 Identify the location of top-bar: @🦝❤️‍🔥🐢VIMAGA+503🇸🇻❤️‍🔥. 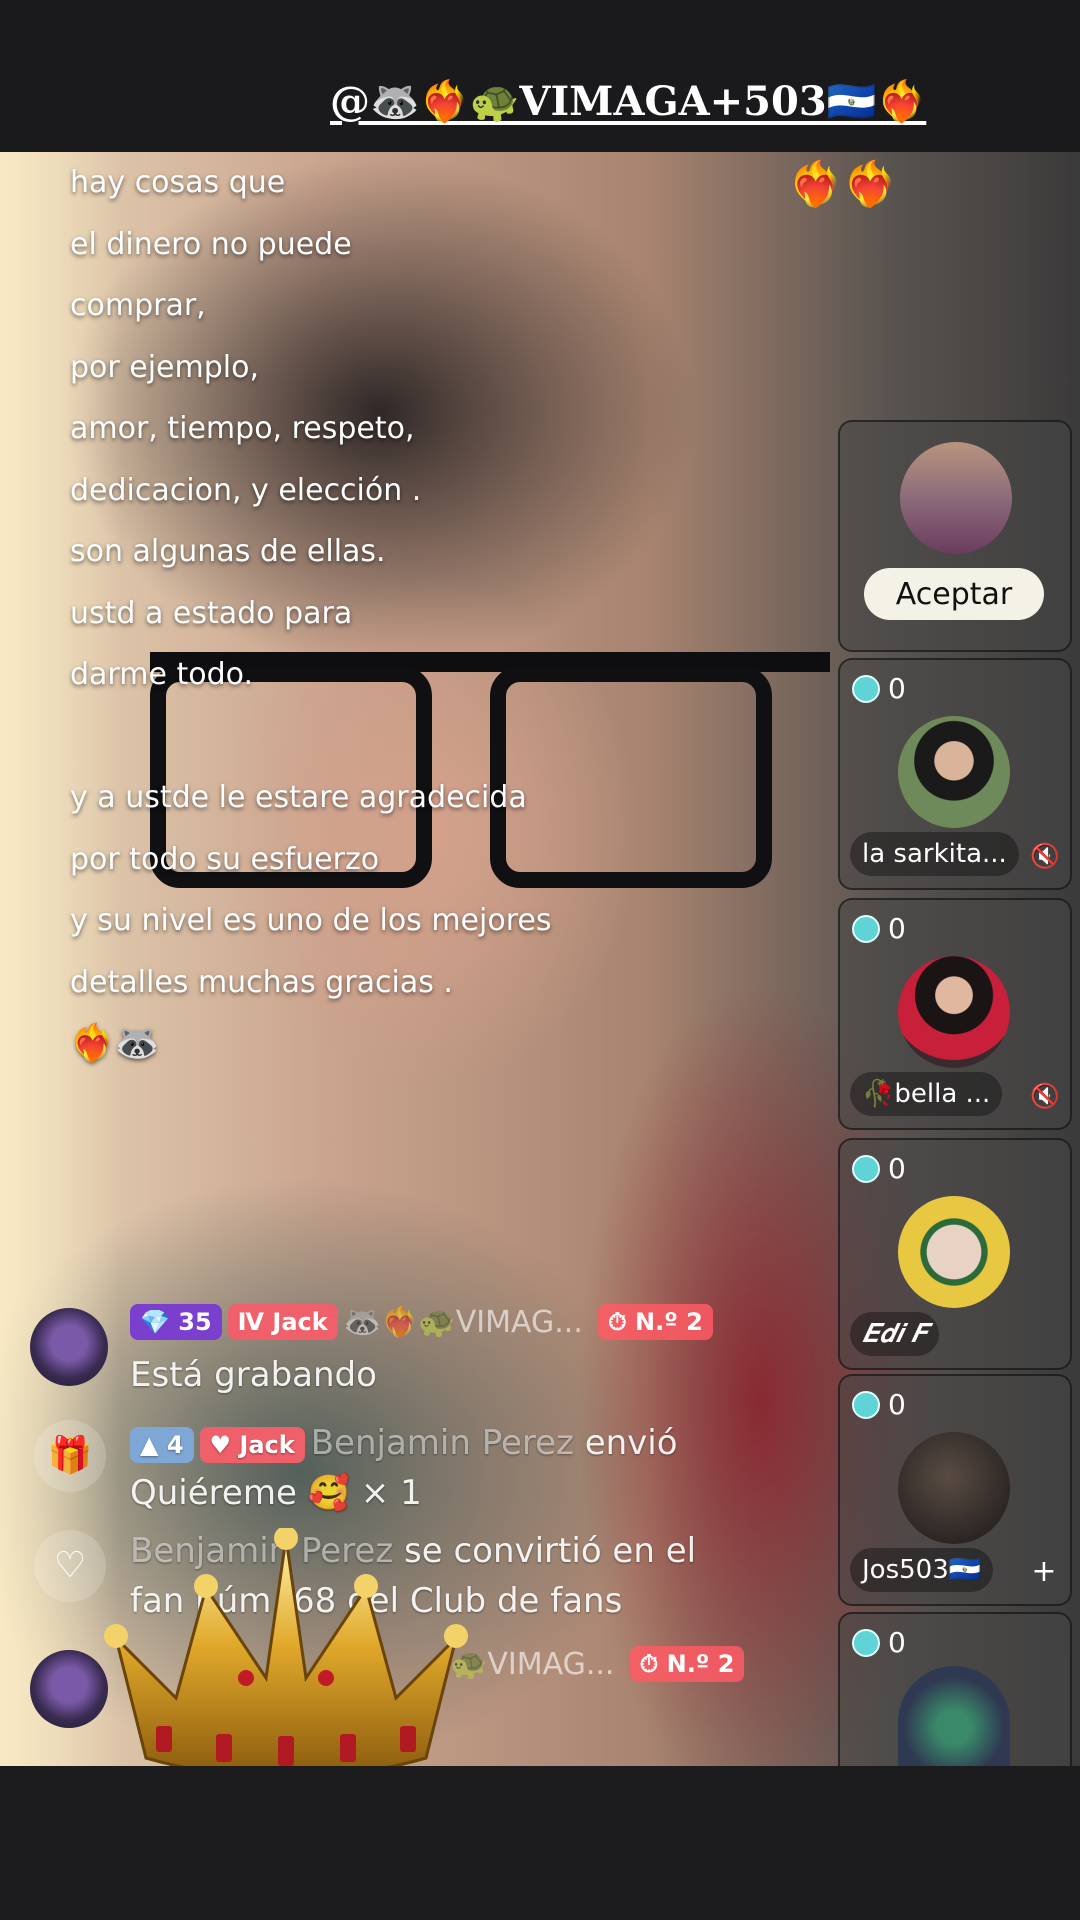
(540, 76).